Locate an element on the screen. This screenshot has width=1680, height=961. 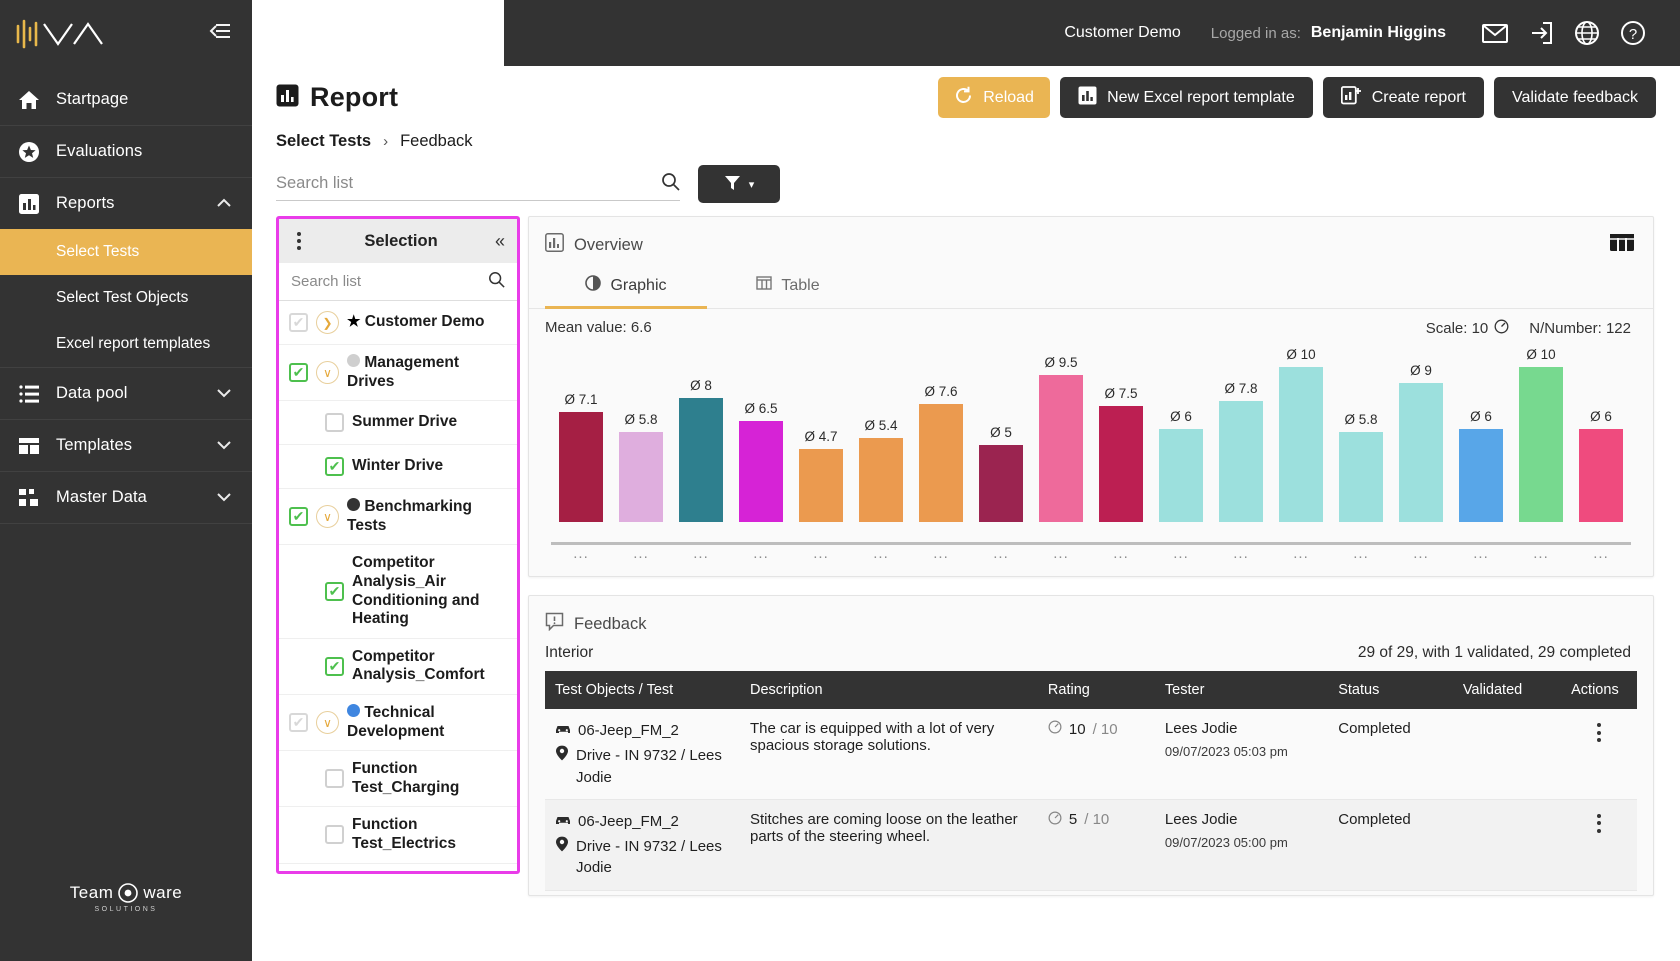
sidebar-item-data-pool: Data pool is located at coordinates (126, 393).